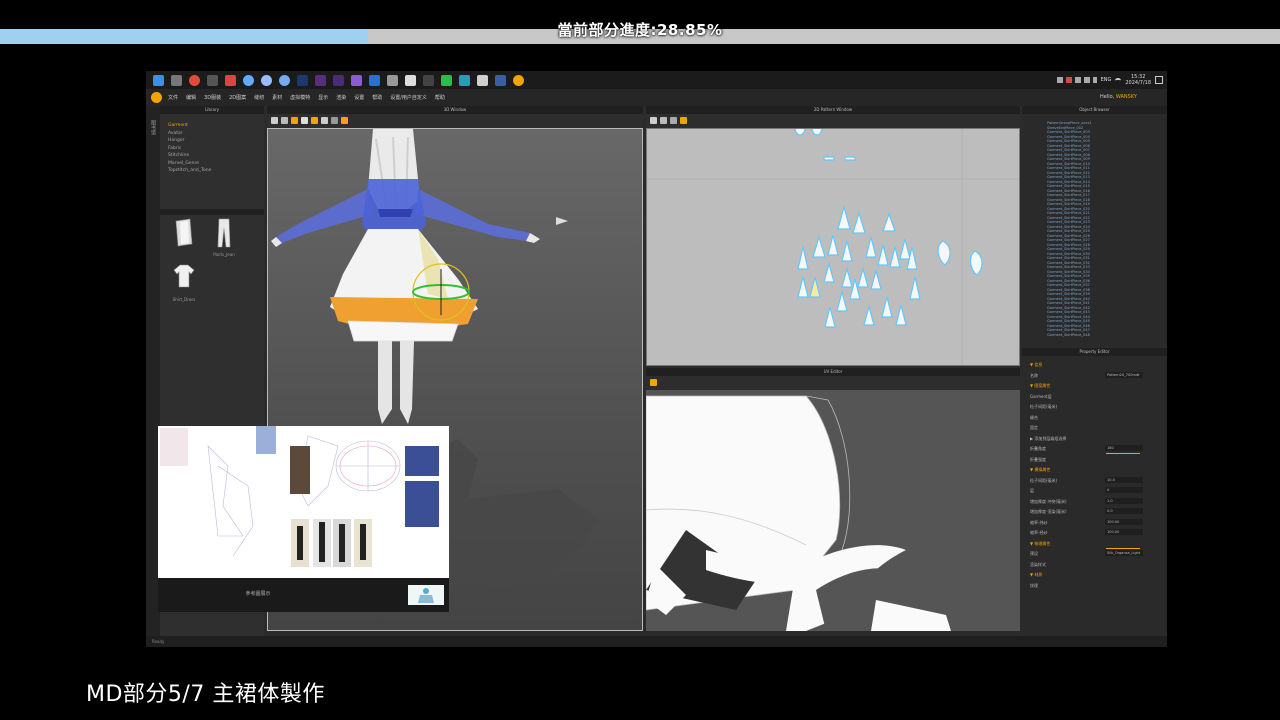 This screenshot has width=1280, height=720. I want to click on object-browser-item: Garment_SkirtPiece_031, so click(1069, 258).